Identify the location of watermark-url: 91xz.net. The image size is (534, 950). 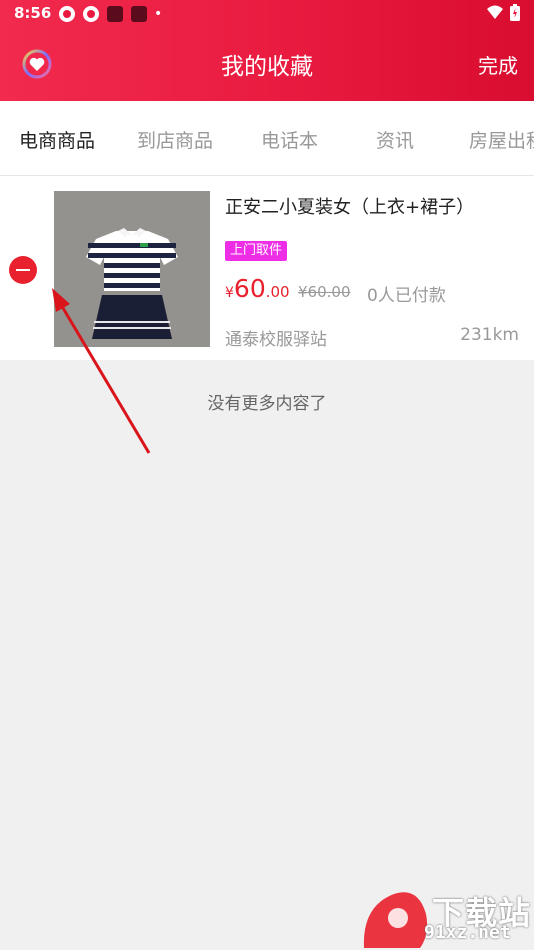
(467, 932).